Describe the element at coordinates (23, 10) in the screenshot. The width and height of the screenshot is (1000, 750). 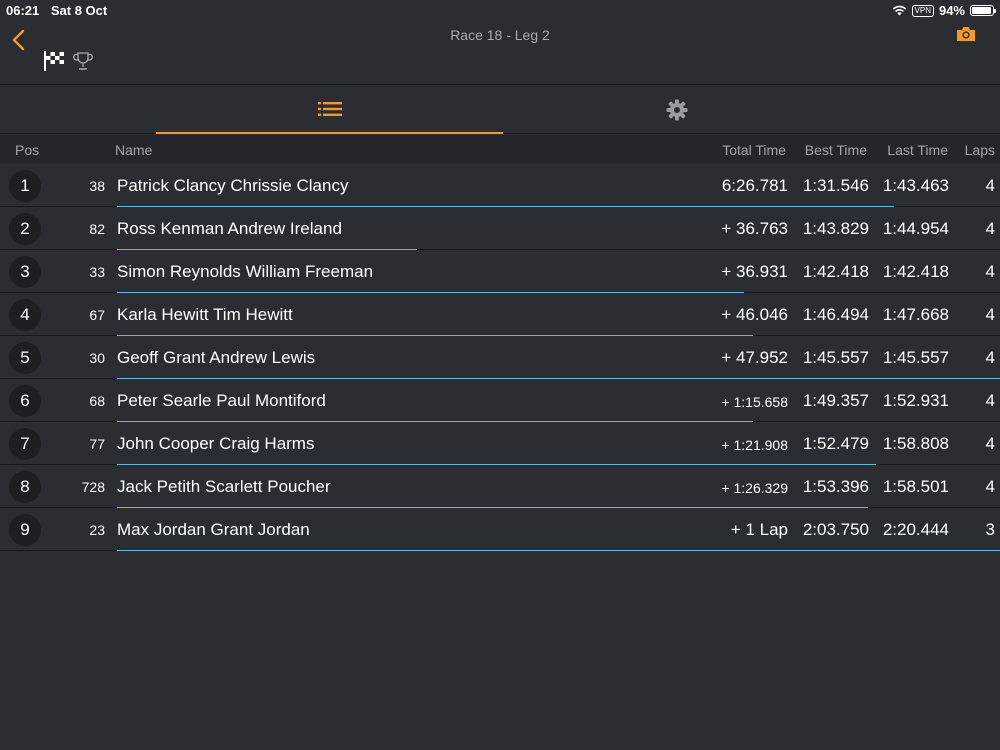
I see `status-time: 06:21` at that location.